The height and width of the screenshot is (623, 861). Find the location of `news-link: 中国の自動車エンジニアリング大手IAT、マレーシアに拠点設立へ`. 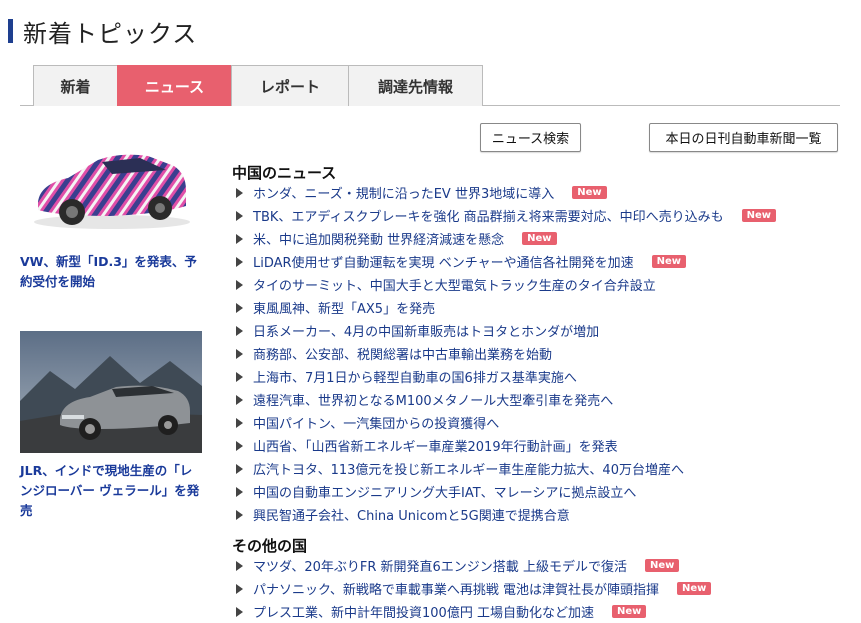

news-link: 中国の自動車エンジニアリング大手IAT、マレーシアに拠点設立へ is located at coordinates (444, 491).